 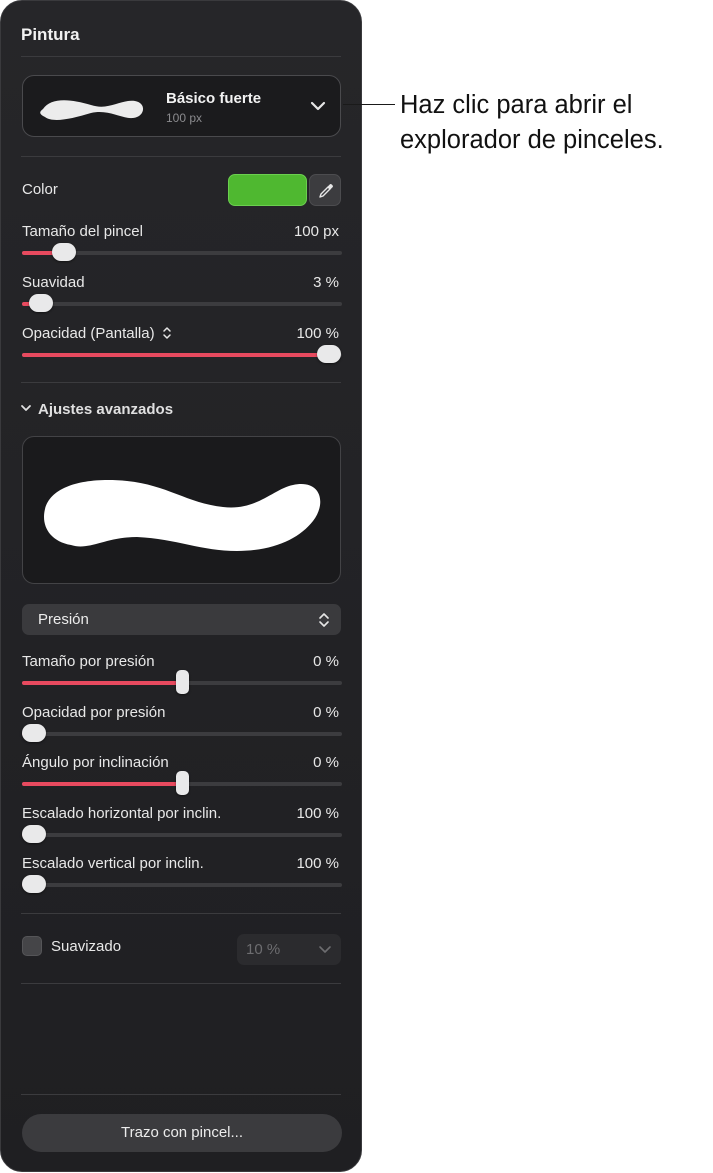 I want to click on advanced-settings-label: Ajustes avanzados, so click(x=106, y=409).